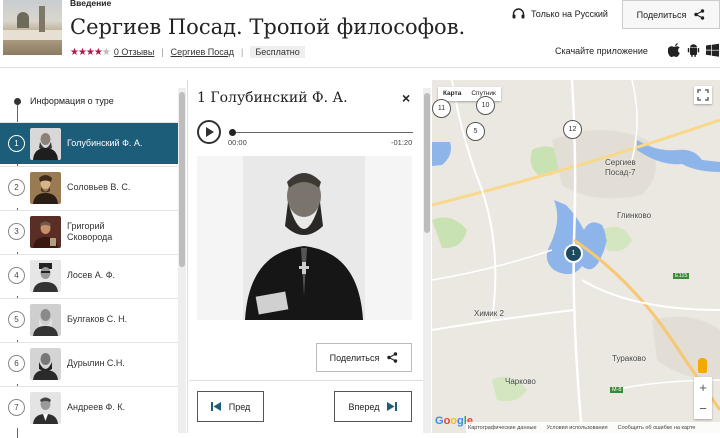 This screenshot has height=438, width=720. I want to click on fullscreen-button, so click(703, 95).